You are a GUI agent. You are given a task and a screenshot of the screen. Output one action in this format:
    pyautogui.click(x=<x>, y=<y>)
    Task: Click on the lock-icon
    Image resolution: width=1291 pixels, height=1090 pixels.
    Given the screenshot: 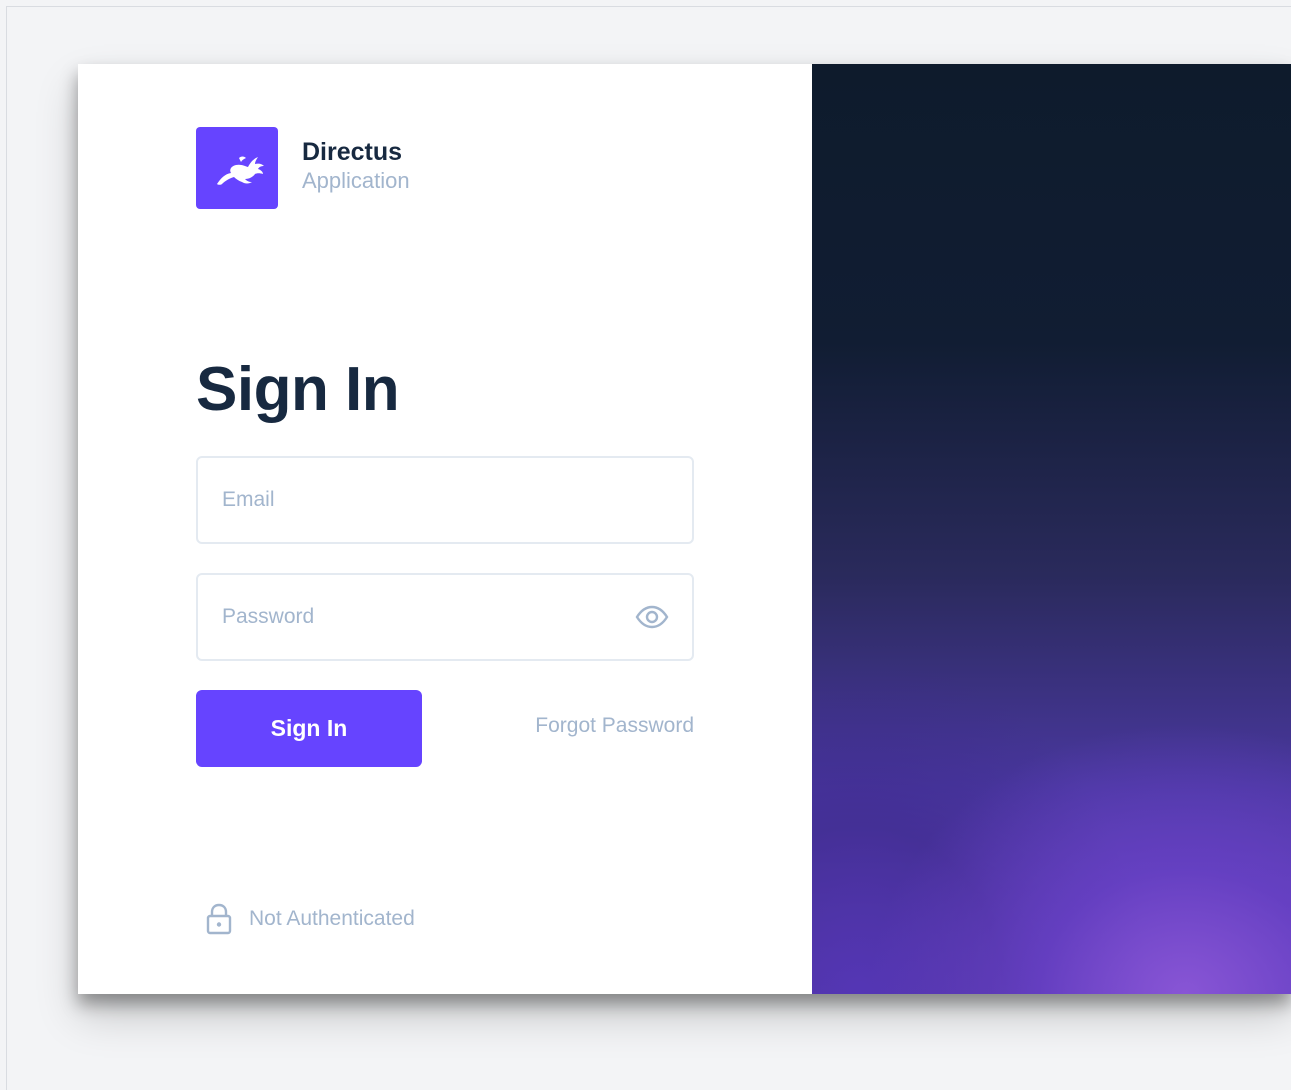 What is the action you would take?
    pyautogui.click(x=219, y=919)
    